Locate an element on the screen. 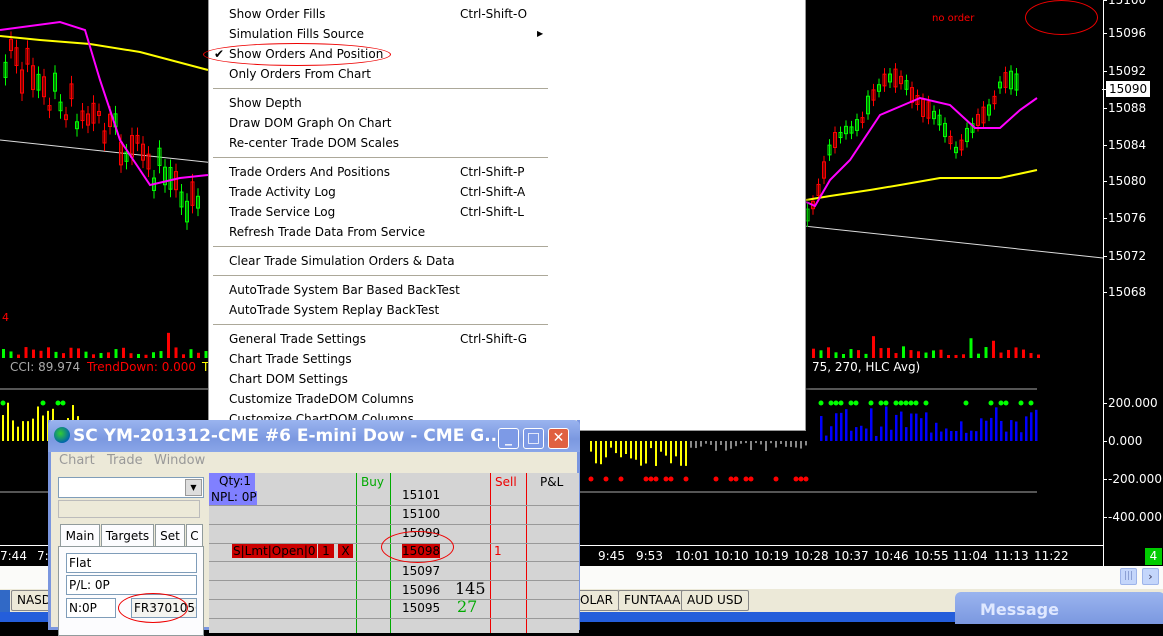  menu-item-chart-dom-settings: Chart DOM Settings is located at coordinates (389, 379).